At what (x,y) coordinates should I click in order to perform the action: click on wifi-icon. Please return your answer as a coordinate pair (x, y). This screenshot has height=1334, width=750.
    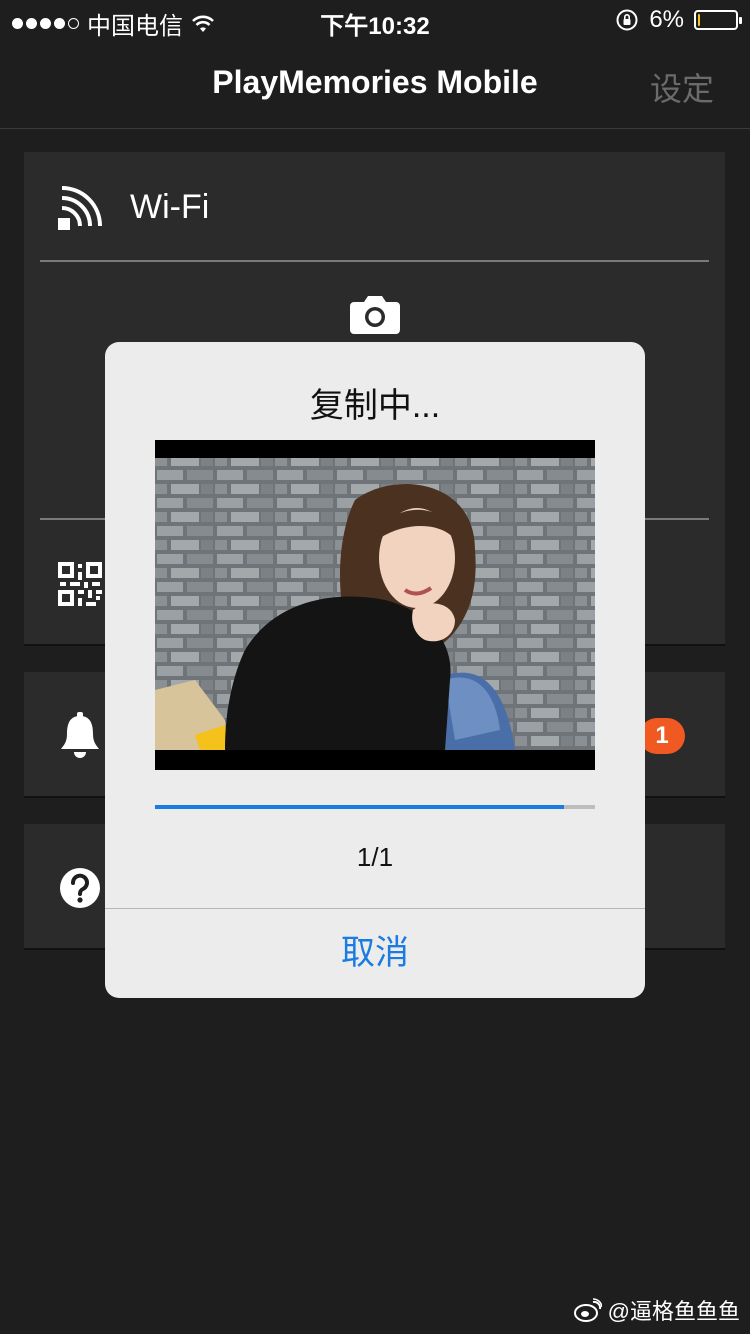
    Looking at the image, I should click on (80, 208).